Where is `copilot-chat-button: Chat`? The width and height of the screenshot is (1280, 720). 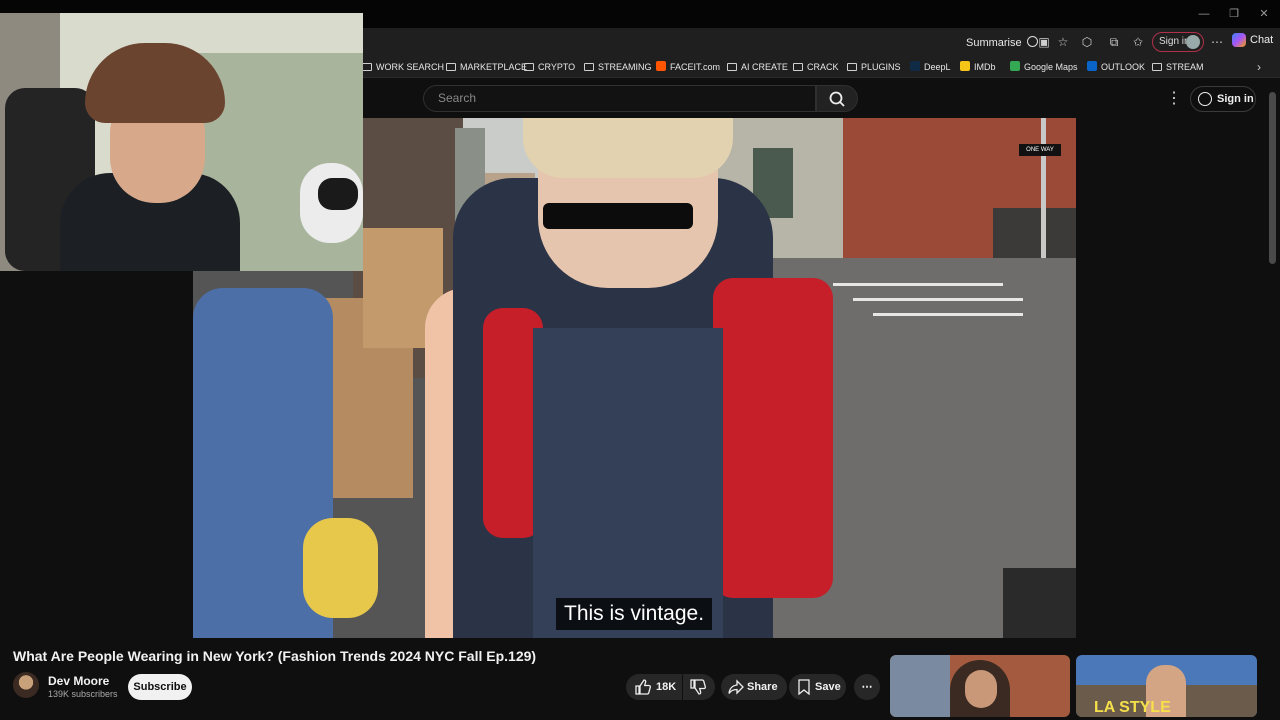
copilot-chat-button: Chat is located at coordinates (1252, 40).